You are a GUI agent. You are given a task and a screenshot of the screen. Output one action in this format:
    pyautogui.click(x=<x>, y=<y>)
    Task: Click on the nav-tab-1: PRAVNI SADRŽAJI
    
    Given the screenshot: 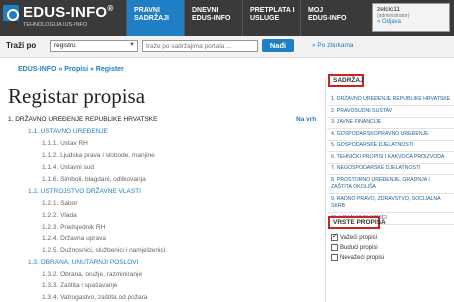 What is the action you would take?
    pyautogui.click(x=155, y=18)
    